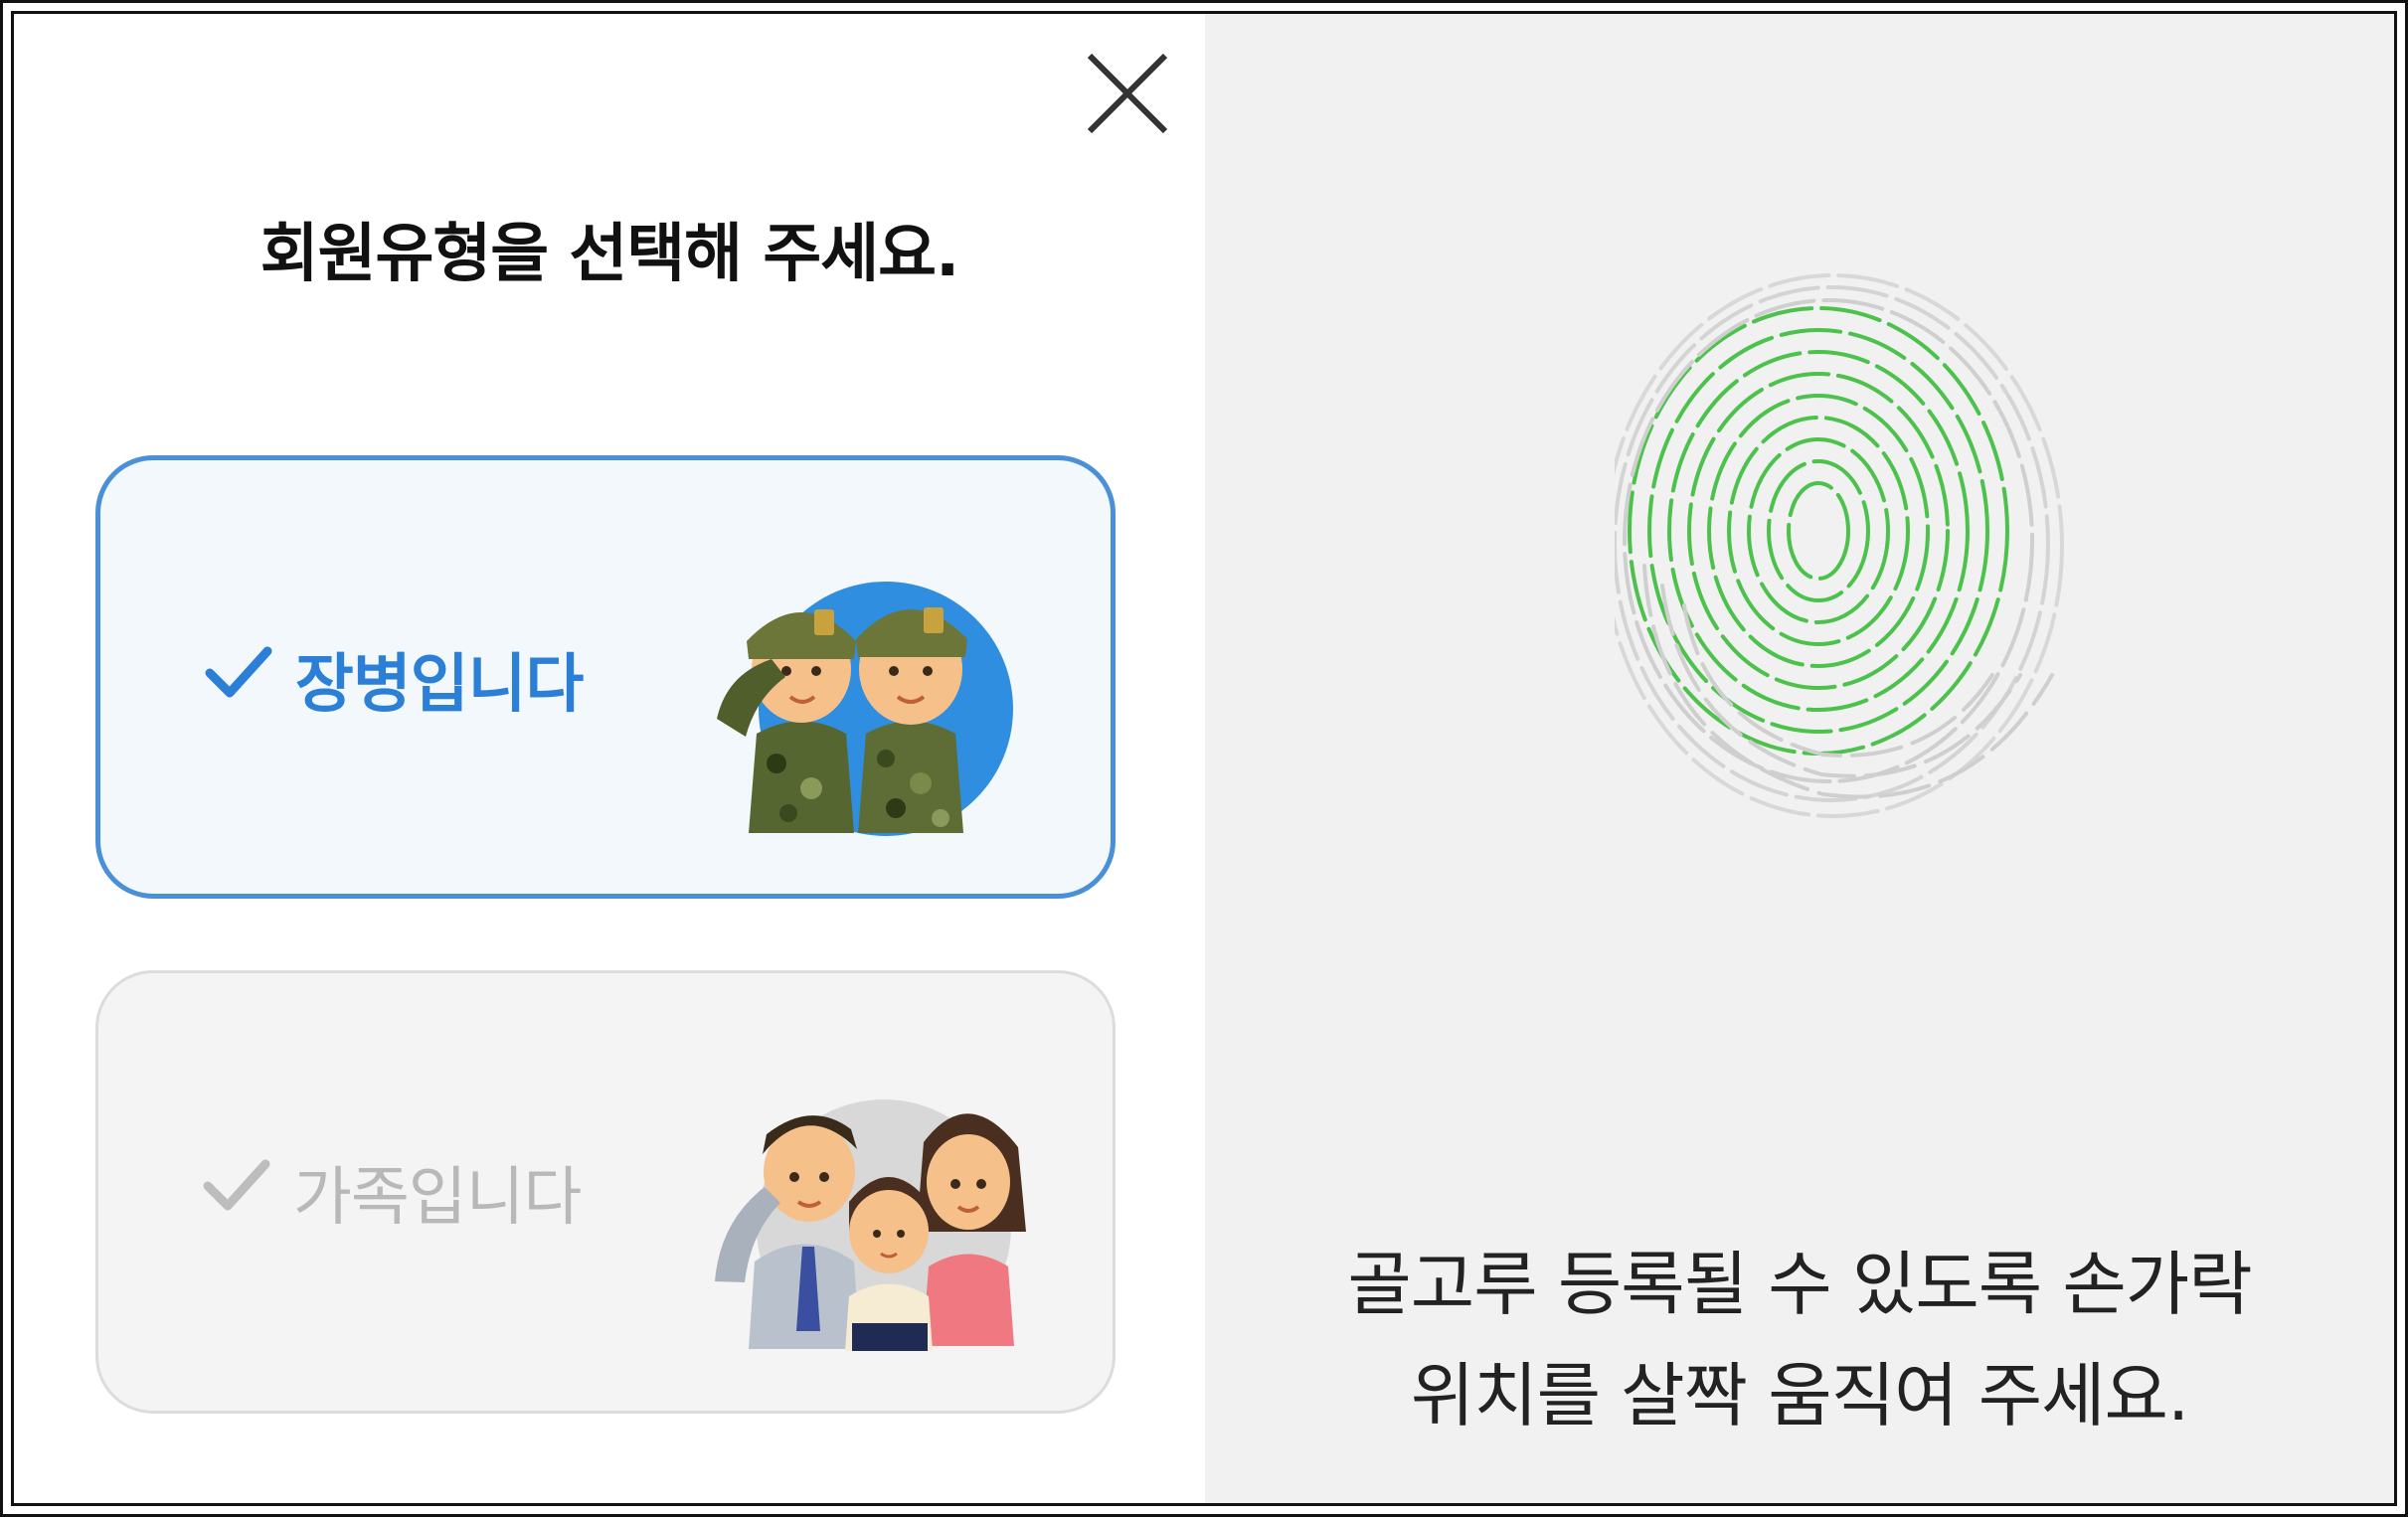 This screenshot has width=2408, height=1517. What do you see at coordinates (1799, 1340) in the screenshot?
I see `fingerprint-instruction: 골고루 등록될 수 있도록 손가락 위치를 살짝 움직여 주세요.` at bounding box center [1799, 1340].